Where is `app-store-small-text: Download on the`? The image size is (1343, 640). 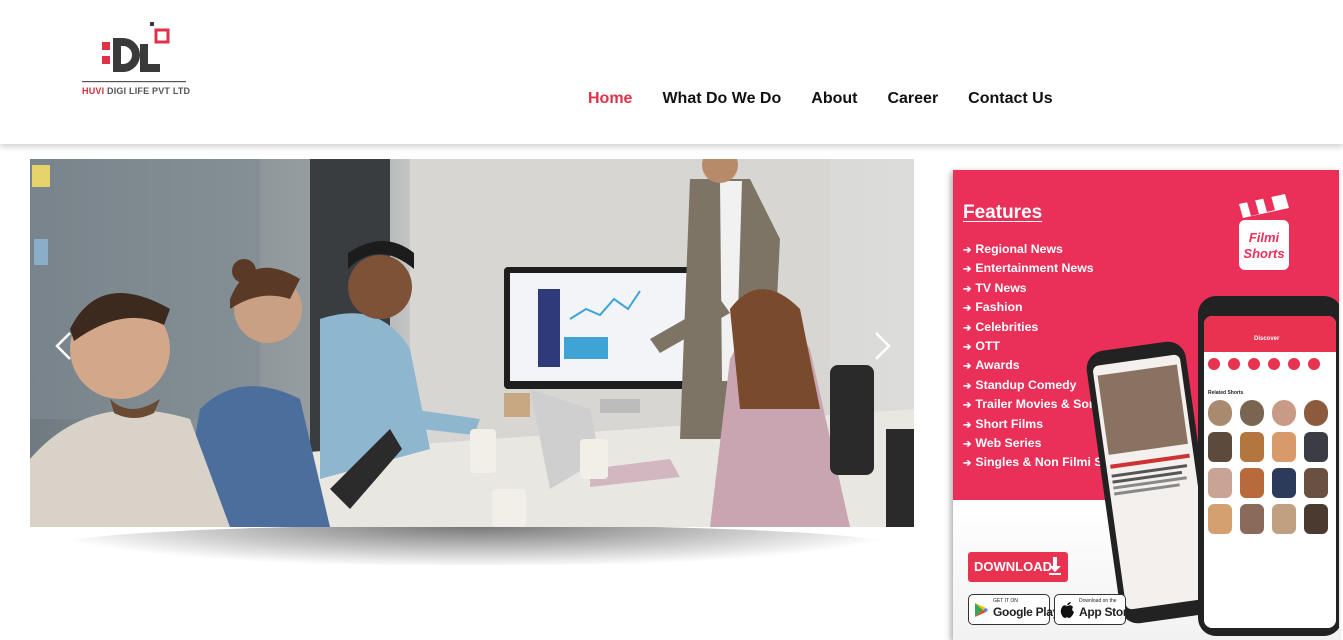
app-store-small-text: Download on the is located at coordinates (1098, 601).